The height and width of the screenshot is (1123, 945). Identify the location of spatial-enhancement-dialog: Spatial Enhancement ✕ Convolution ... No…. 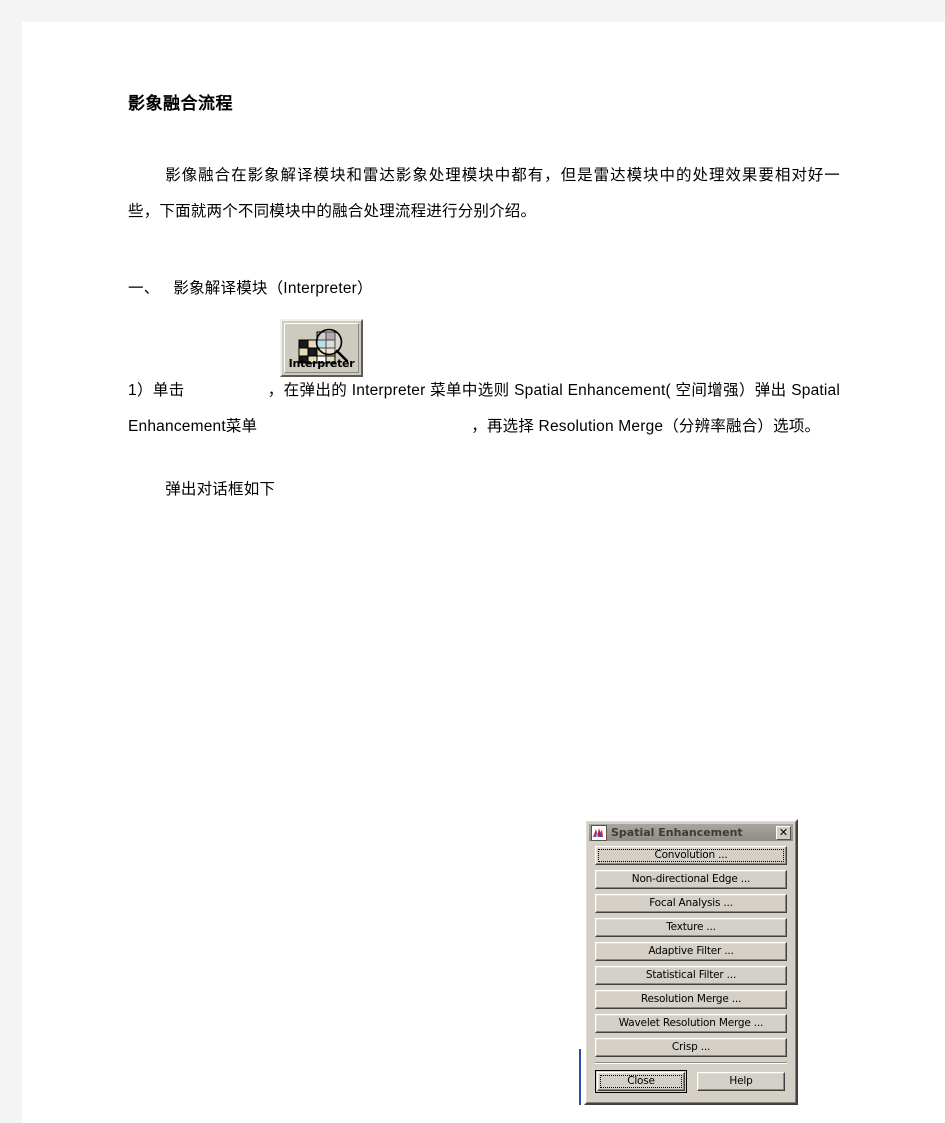
(688, 962).